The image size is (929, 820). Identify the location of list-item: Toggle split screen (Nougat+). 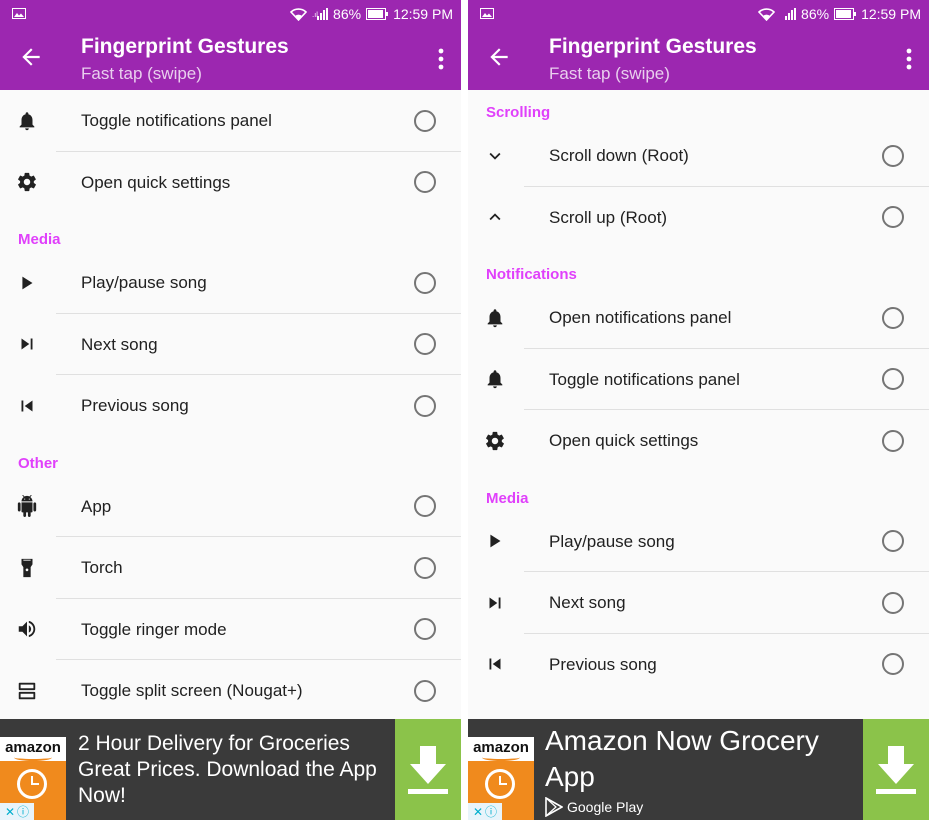
(230, 689).